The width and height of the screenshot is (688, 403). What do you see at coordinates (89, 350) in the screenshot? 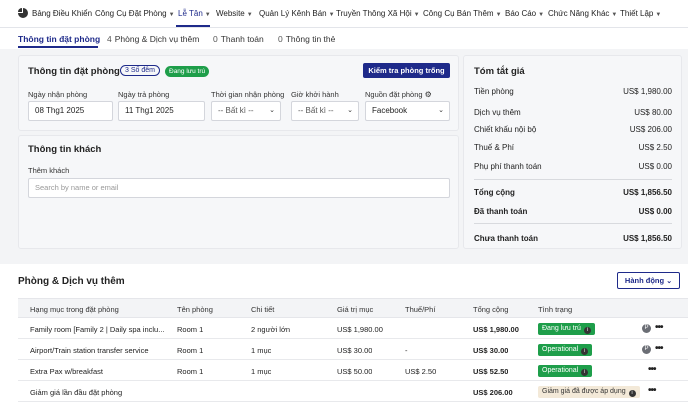
I see `item-name: Airport/Train station transfer service` at bounding box center [89, 350].